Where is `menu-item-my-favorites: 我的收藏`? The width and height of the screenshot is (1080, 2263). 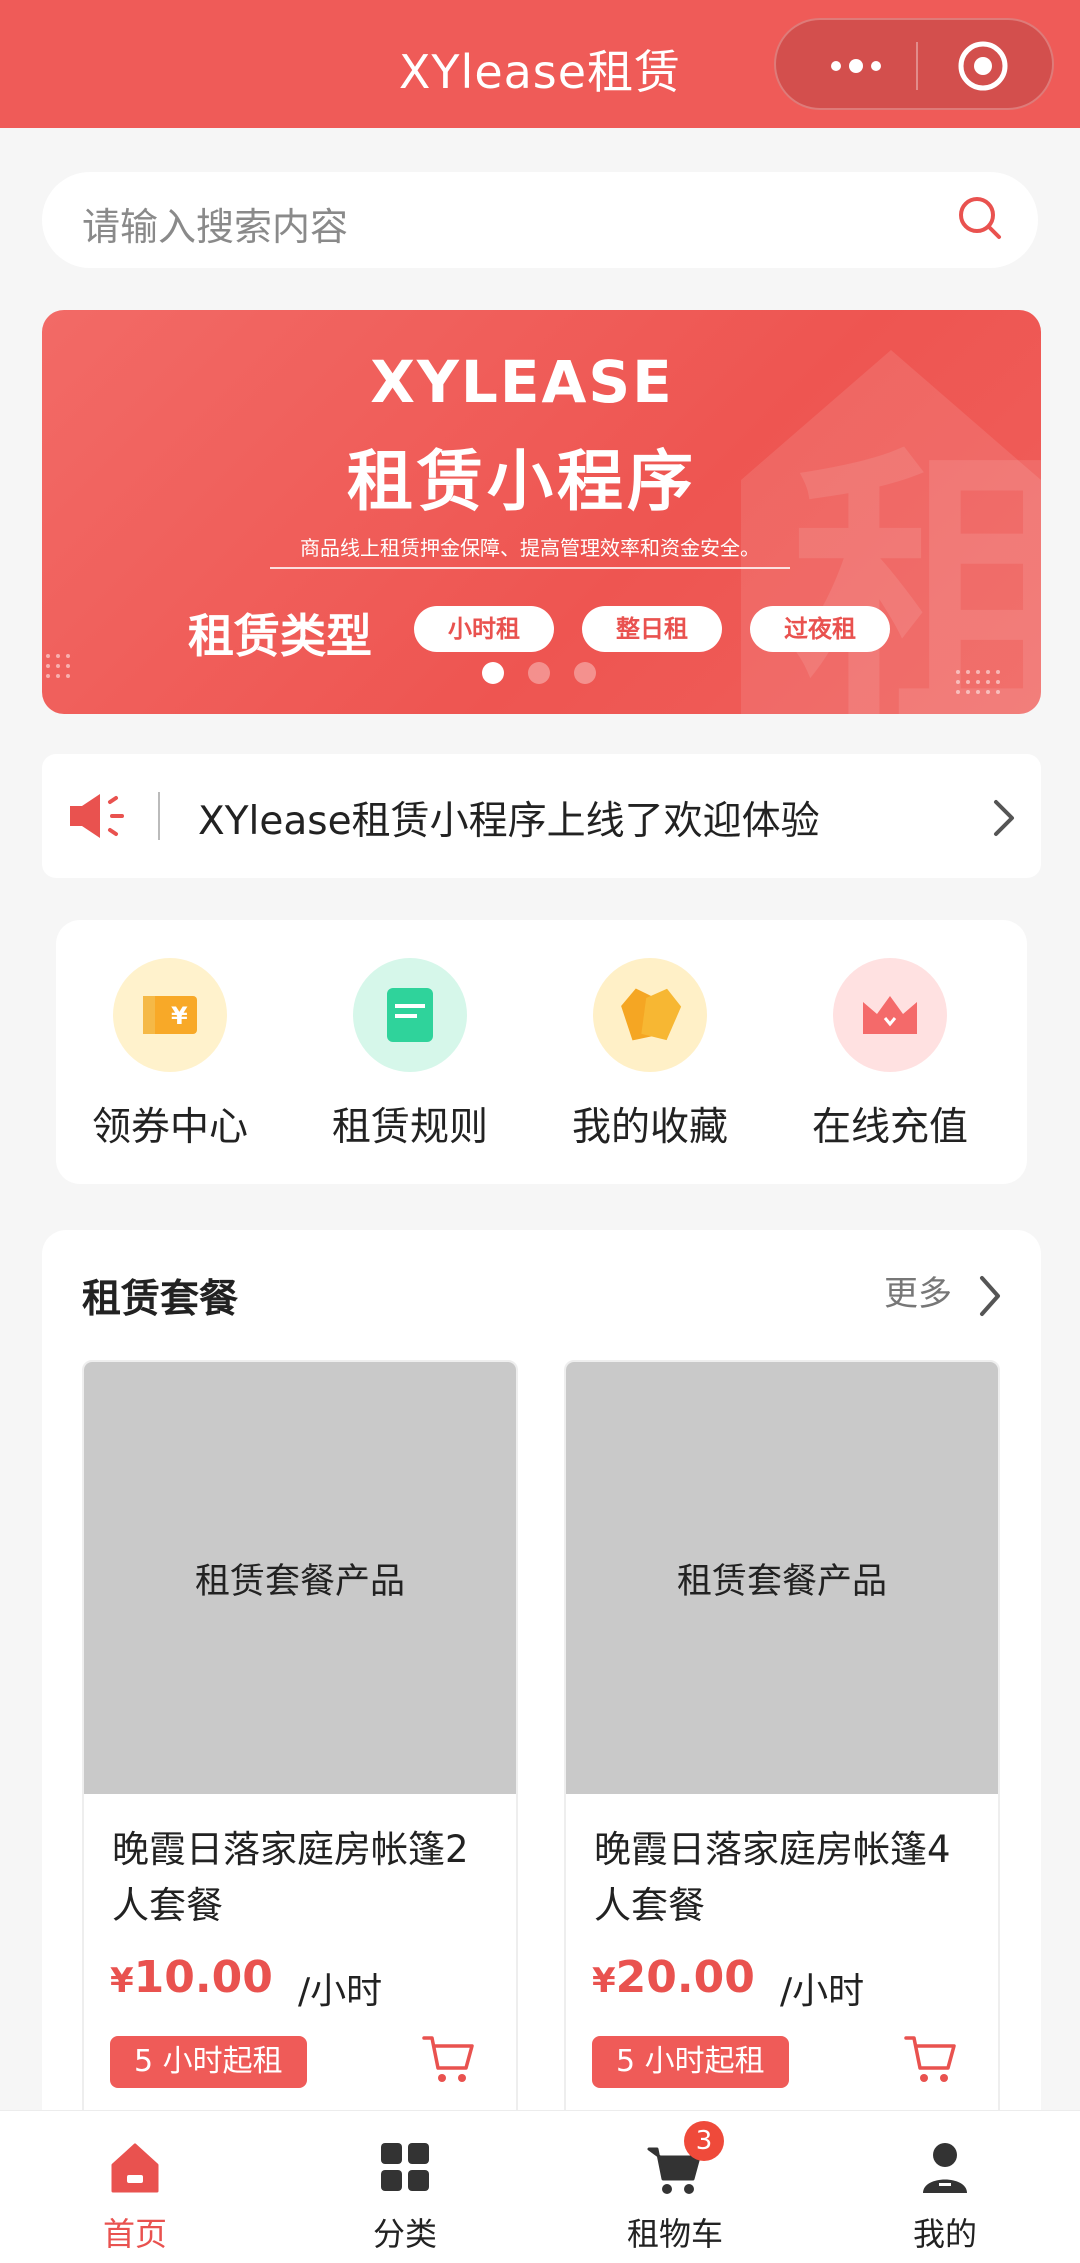 menu-item-my-favorites: 我的收藏 is located at coordinates (650, 1055).